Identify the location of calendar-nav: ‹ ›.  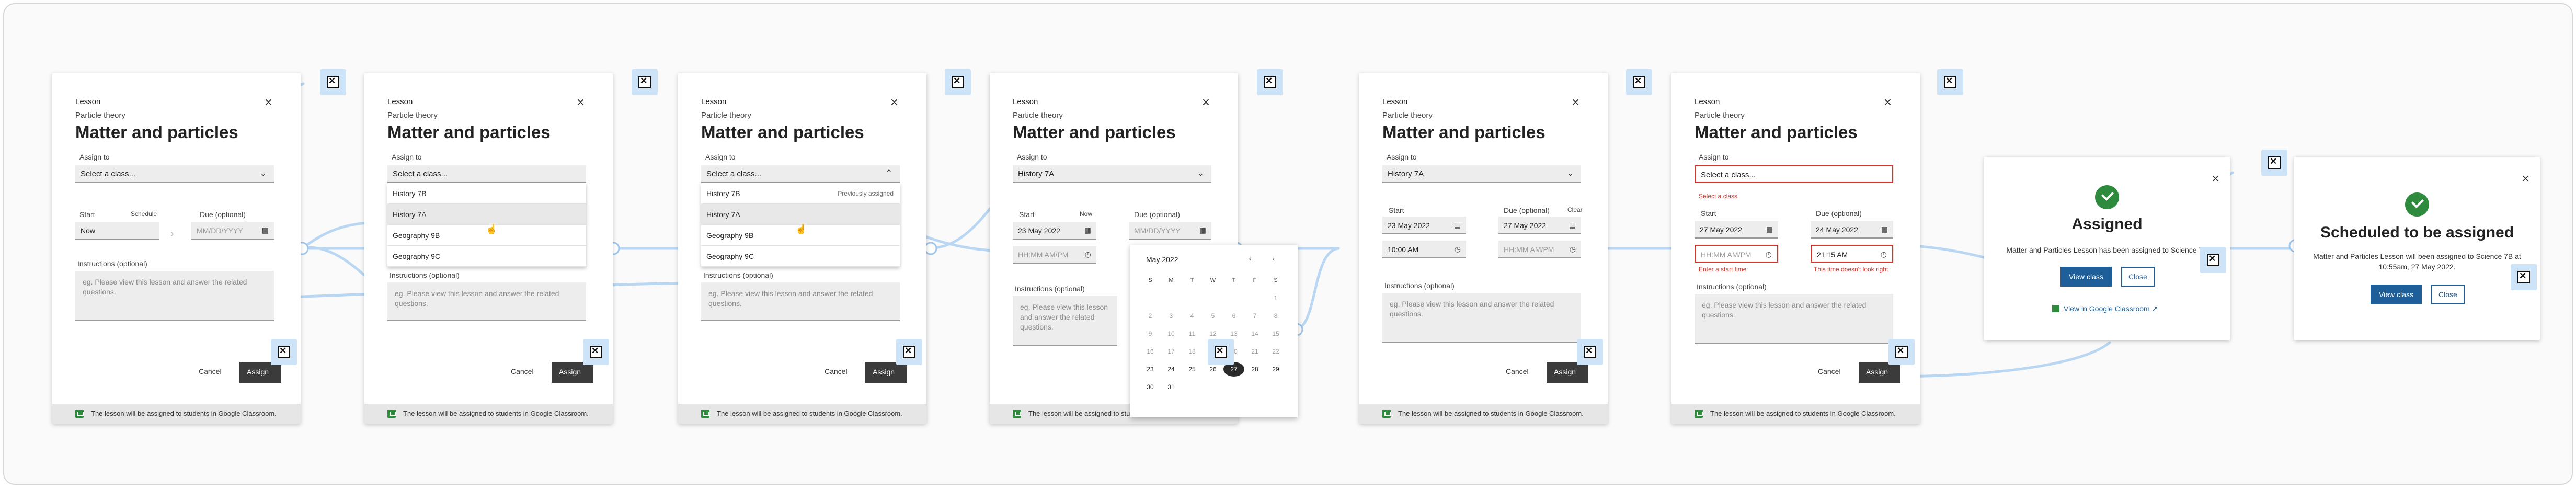
(1266, 258).